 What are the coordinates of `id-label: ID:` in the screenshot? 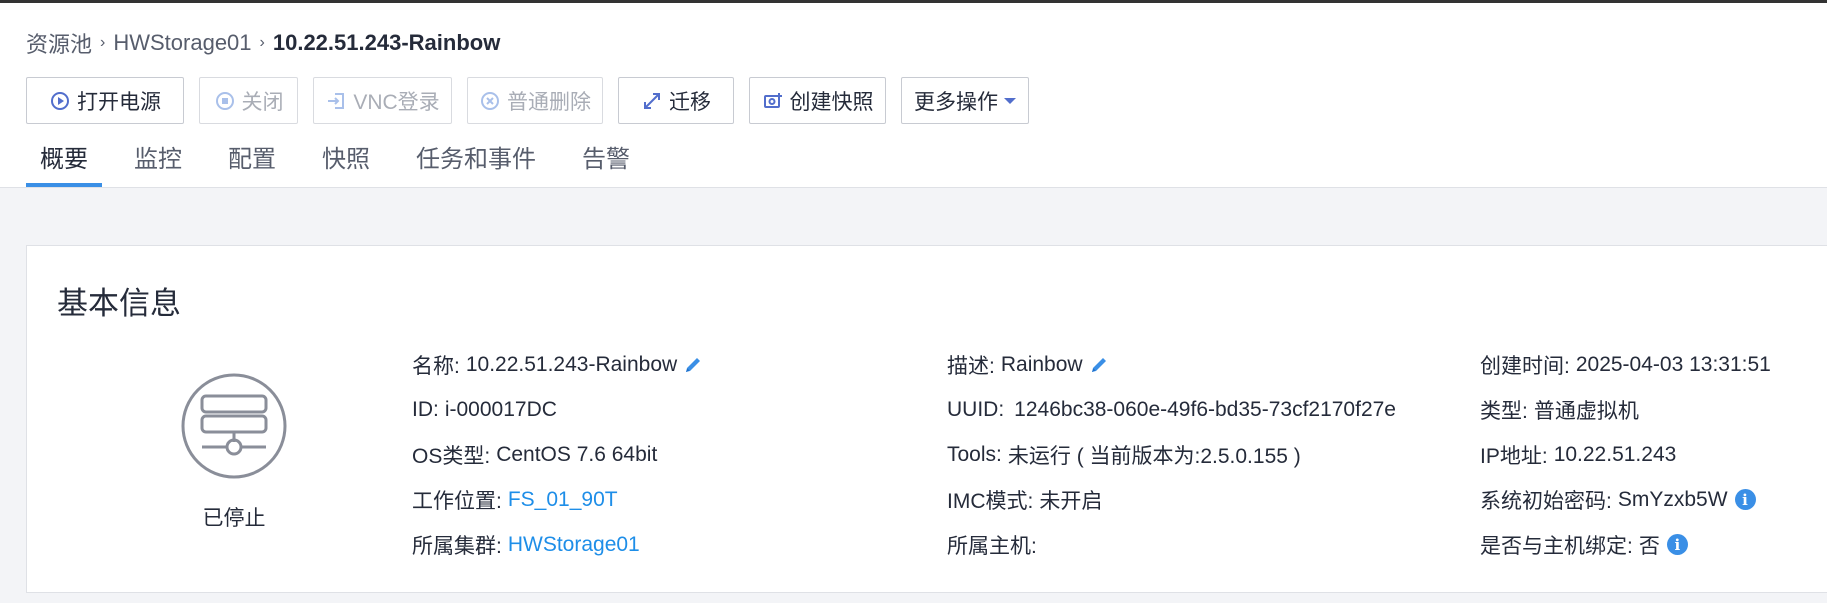 It's located at (425, 409).